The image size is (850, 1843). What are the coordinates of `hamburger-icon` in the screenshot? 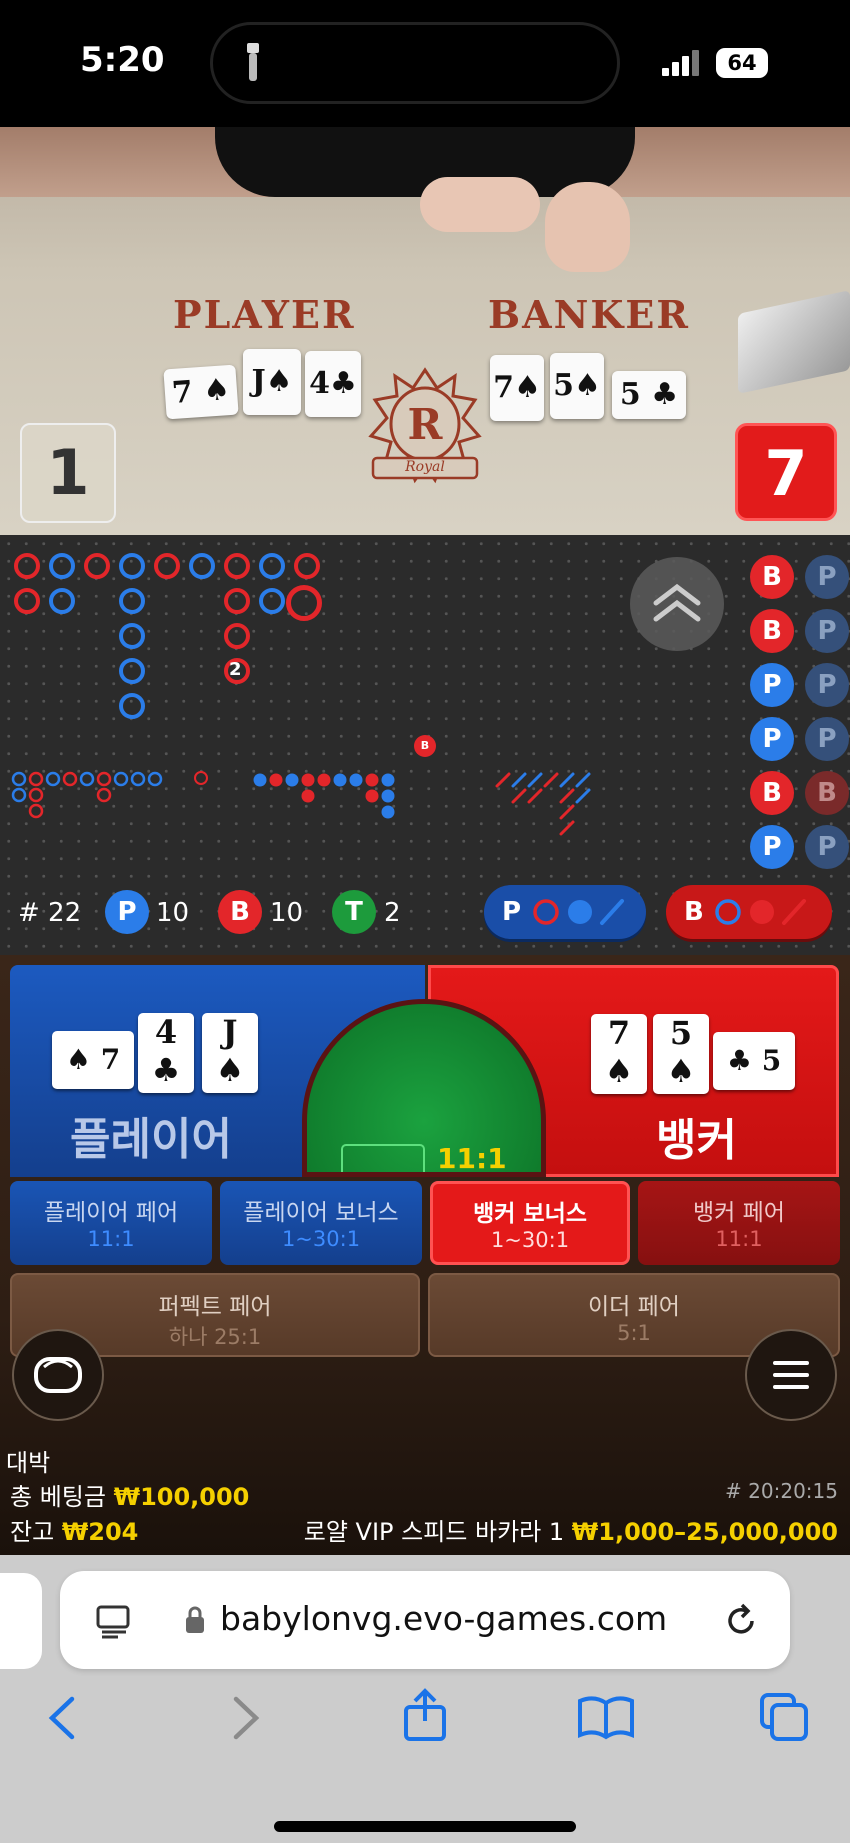 It's located at (791, 1375).